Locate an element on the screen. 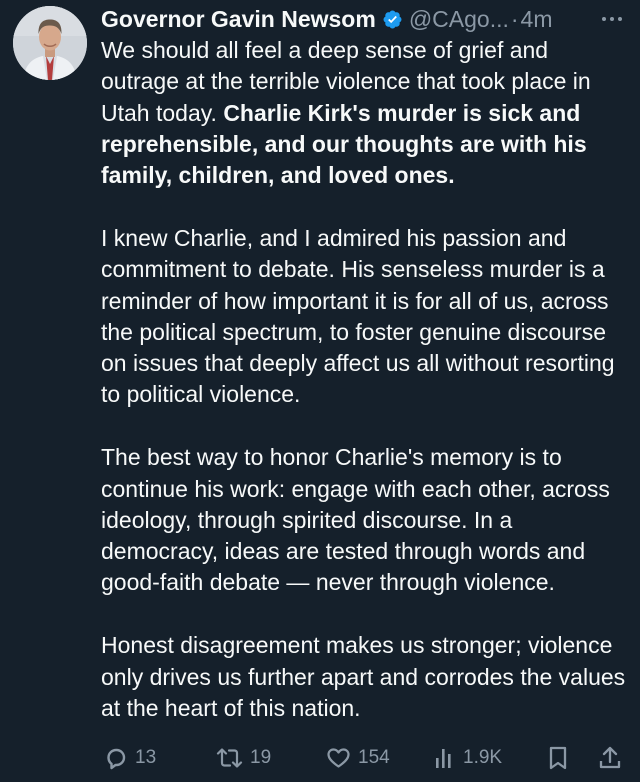 Image resolution: width=640 pixels, height=782 pixels. share-button is located at coordinates (610, 758).